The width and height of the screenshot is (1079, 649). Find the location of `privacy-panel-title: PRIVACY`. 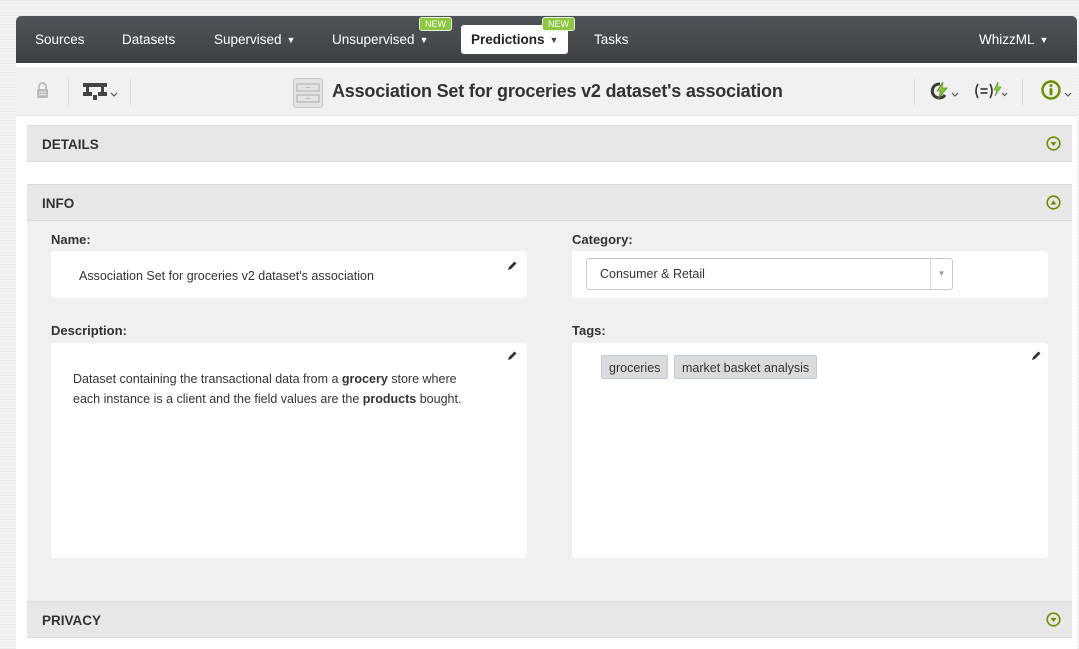

privacy-panel-title: PRIVACY is located at coordinates (72, 620).